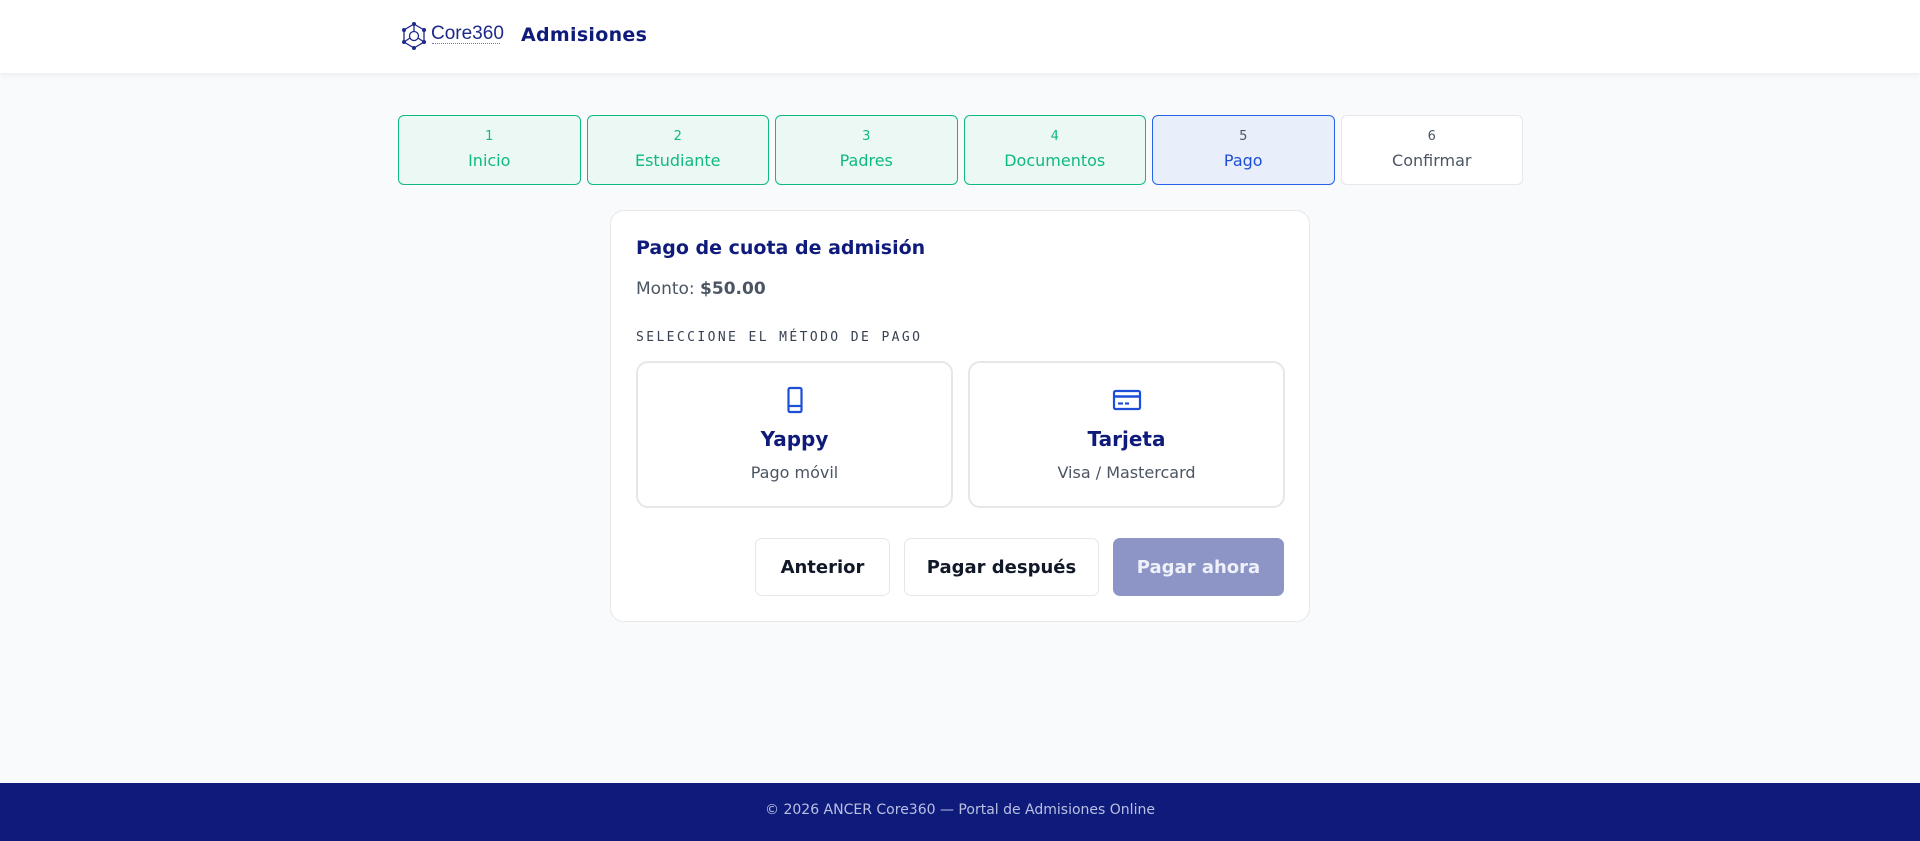 The height and width of the screenshot is (841, 1920). Describe the element at coordinates (489, 150) in the screenshot. I see `step-inicio: 1 Inicio` at that location.